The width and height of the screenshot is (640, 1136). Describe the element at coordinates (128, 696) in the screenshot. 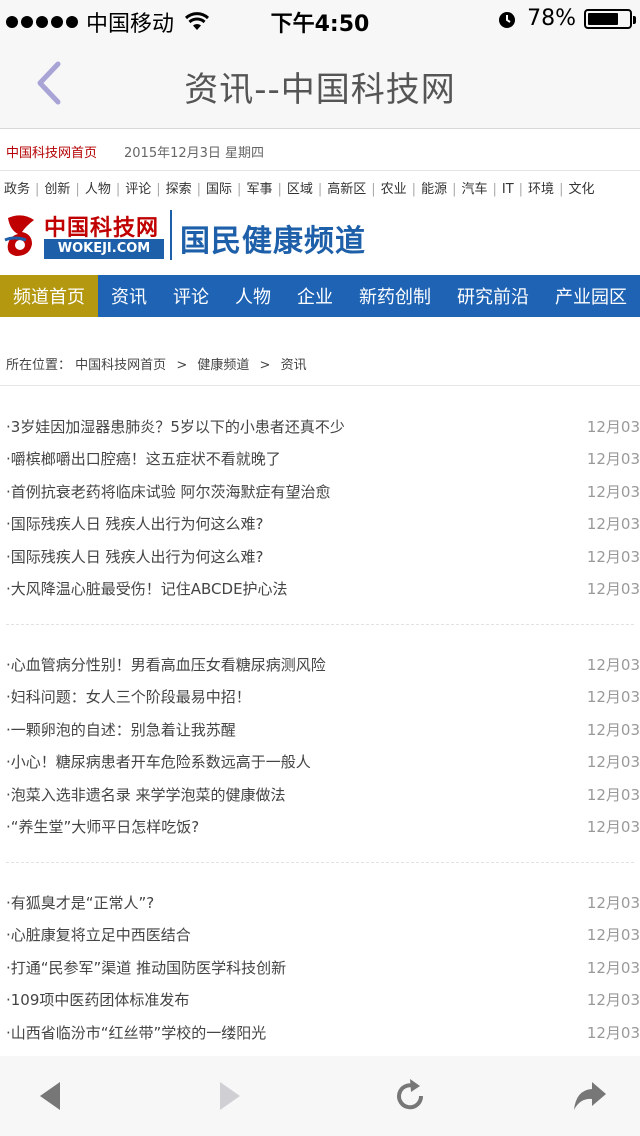

I see `news-title-link: ·妇科问题：女人三个阶段最易中招！` at that location.